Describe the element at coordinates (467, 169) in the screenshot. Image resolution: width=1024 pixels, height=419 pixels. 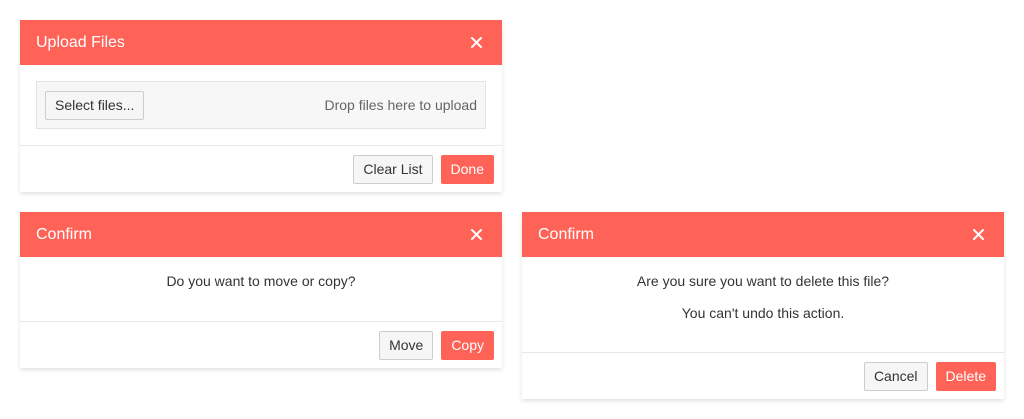
I see `done-button: Done` at that location.